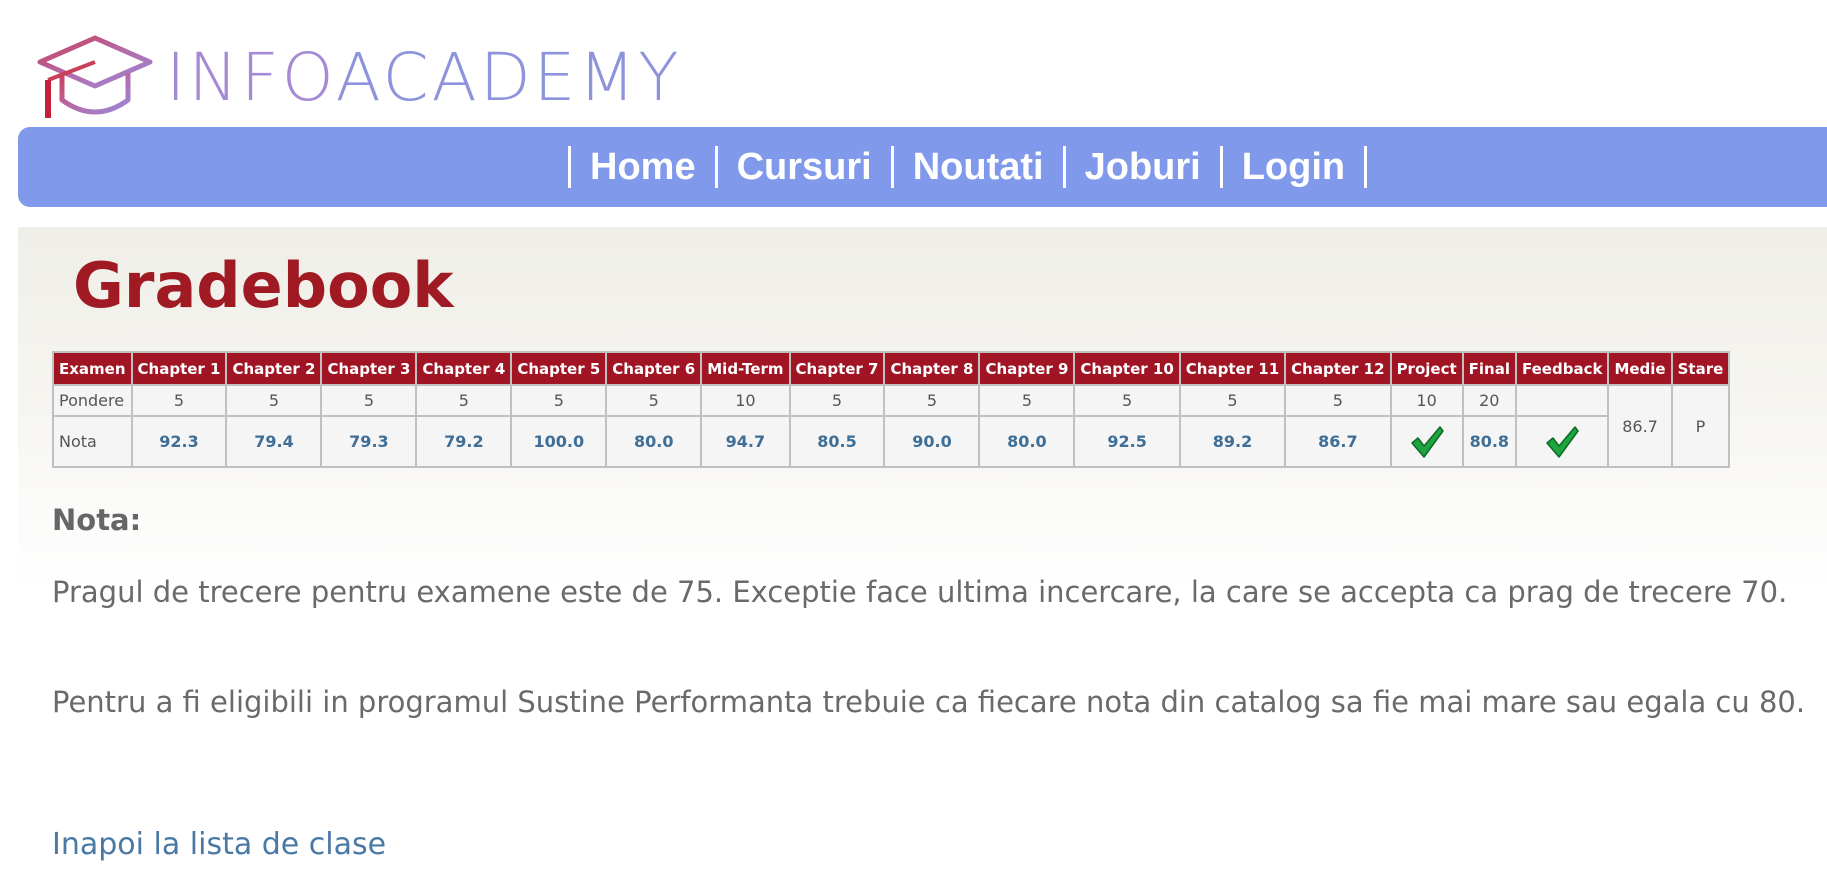 Image resolution: width=1827 pixels, height=879 pixels. I want to click on column-header-final: Final, so click(1489, 368).